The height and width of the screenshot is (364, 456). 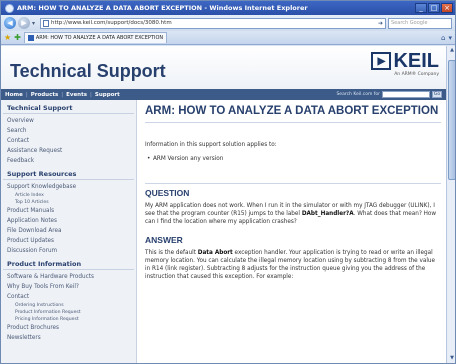 What do you see at coordinates (17, 37) in the screenshot?
I see `add-favorites-icon: ✚` at bounding box center [17, 37].